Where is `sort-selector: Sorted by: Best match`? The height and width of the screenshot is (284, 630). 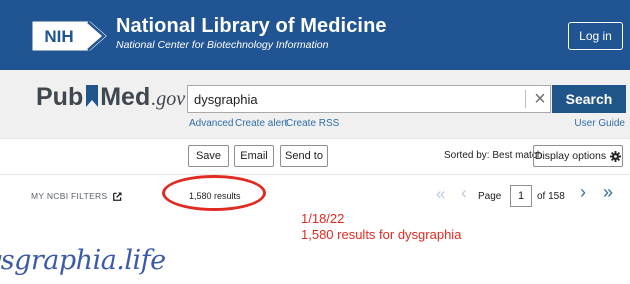
sort-selector: Sorted by: Best match is located at coordinates (493, 155).